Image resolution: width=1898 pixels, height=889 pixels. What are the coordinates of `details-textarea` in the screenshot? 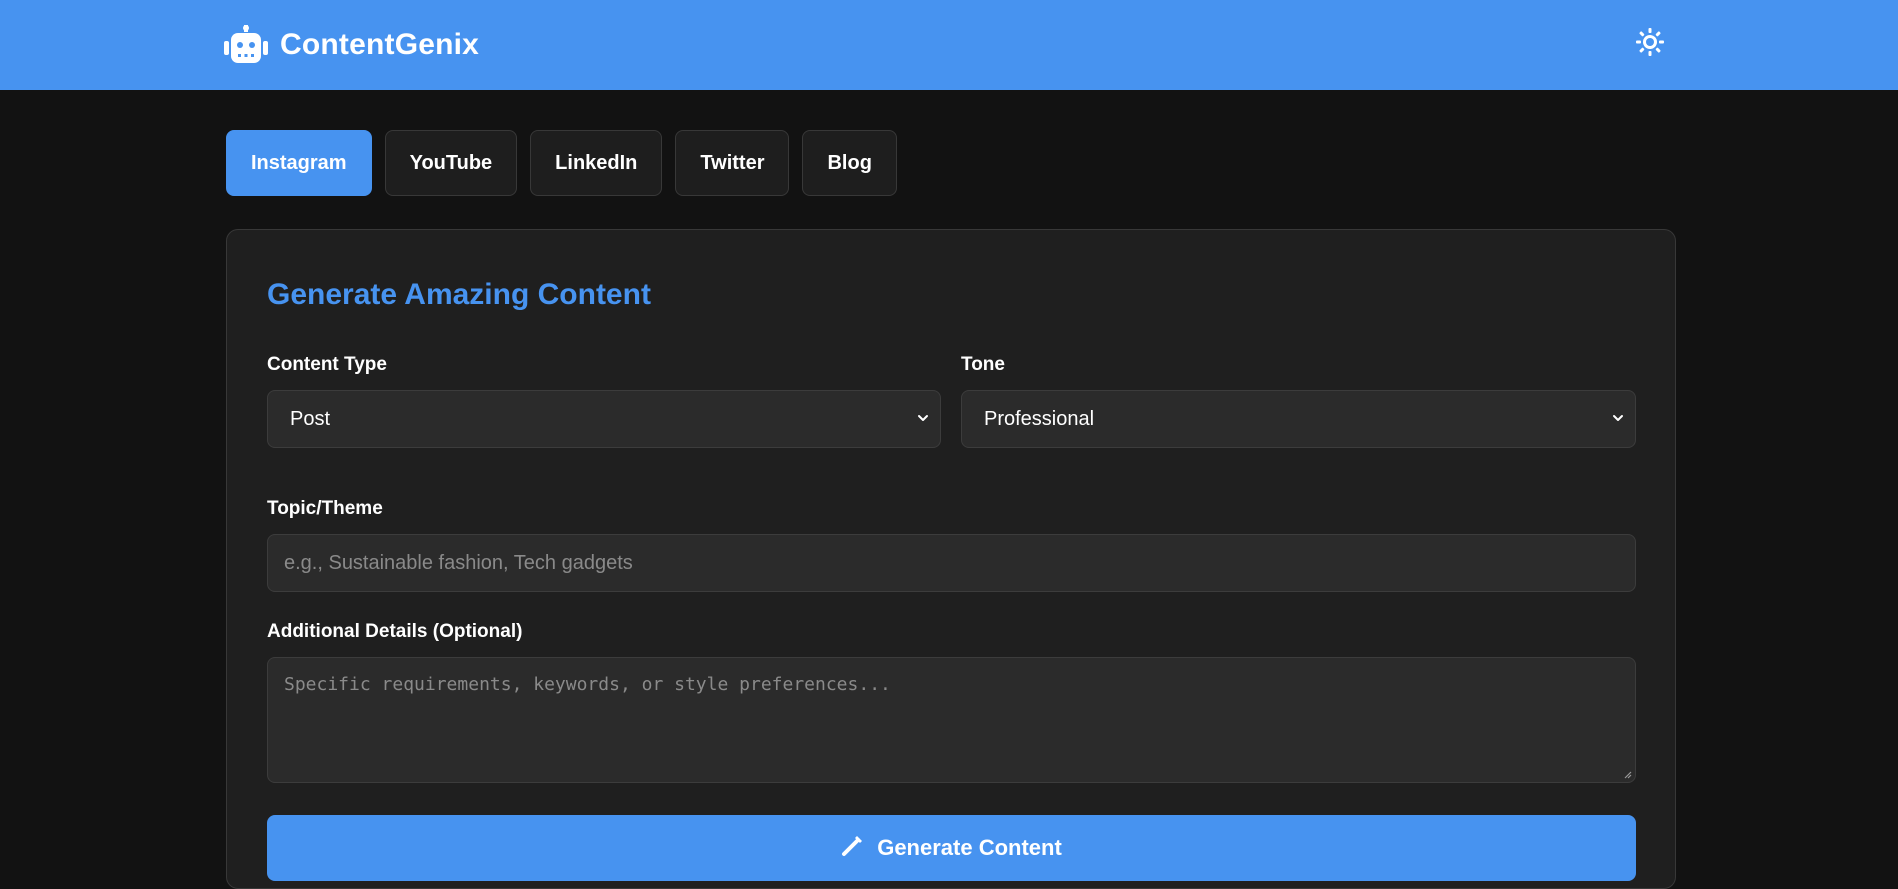 It's located at (951, 720).